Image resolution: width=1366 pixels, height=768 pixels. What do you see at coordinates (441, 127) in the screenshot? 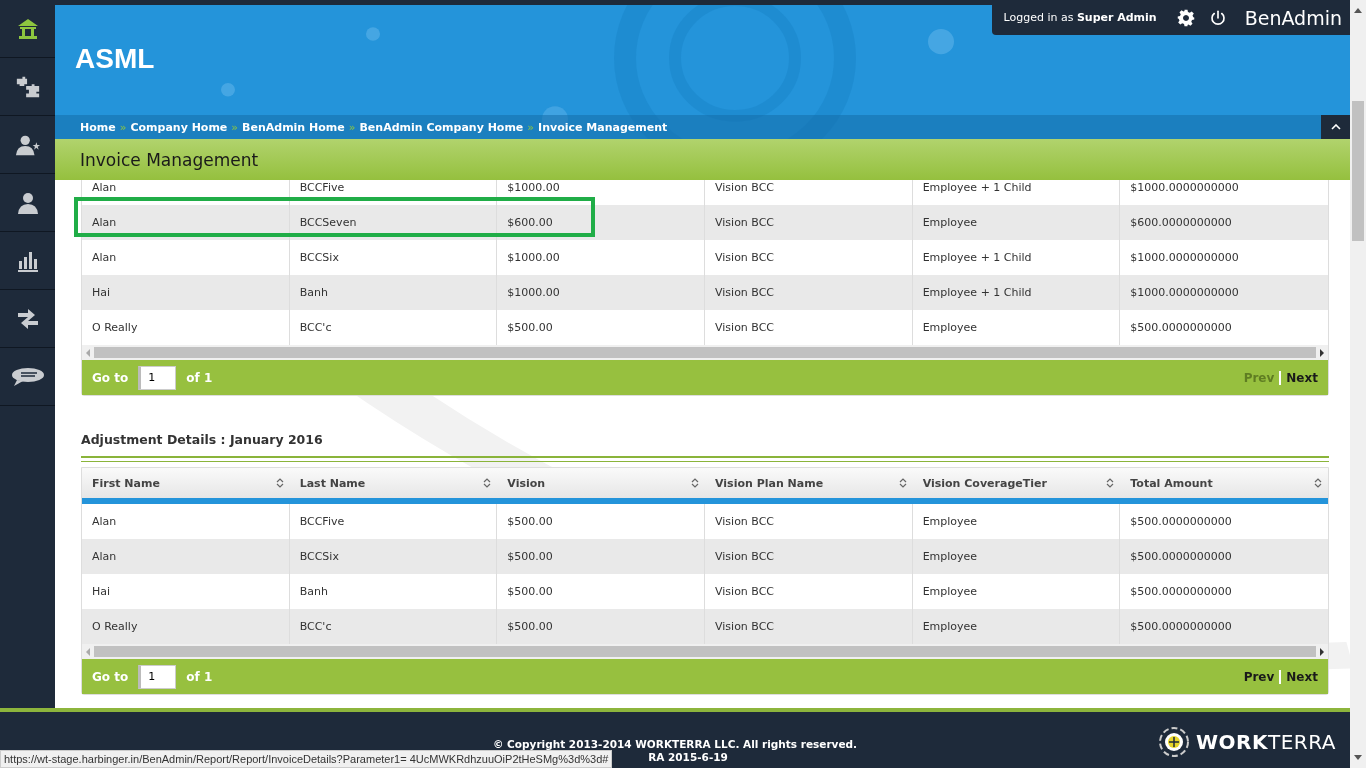
I see `breadcrumb-link: BenAdmin Company Home` at bounding box center [441, 127].